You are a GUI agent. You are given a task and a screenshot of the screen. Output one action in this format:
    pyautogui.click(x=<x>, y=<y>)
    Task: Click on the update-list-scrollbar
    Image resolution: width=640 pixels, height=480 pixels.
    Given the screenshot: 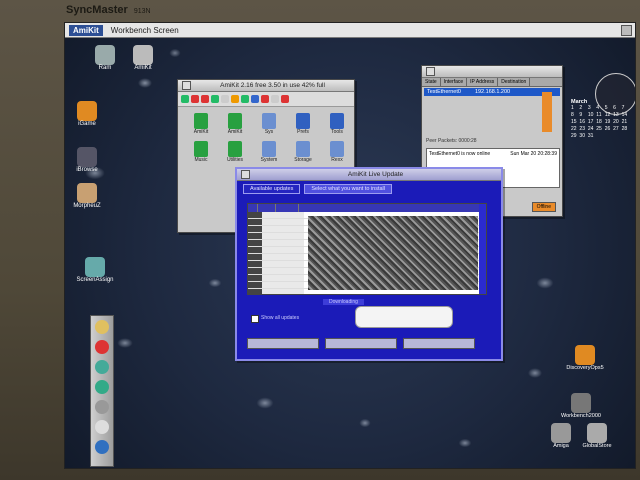 What is the action you would take?
    pyautogui.click(x=482, y=249)
    